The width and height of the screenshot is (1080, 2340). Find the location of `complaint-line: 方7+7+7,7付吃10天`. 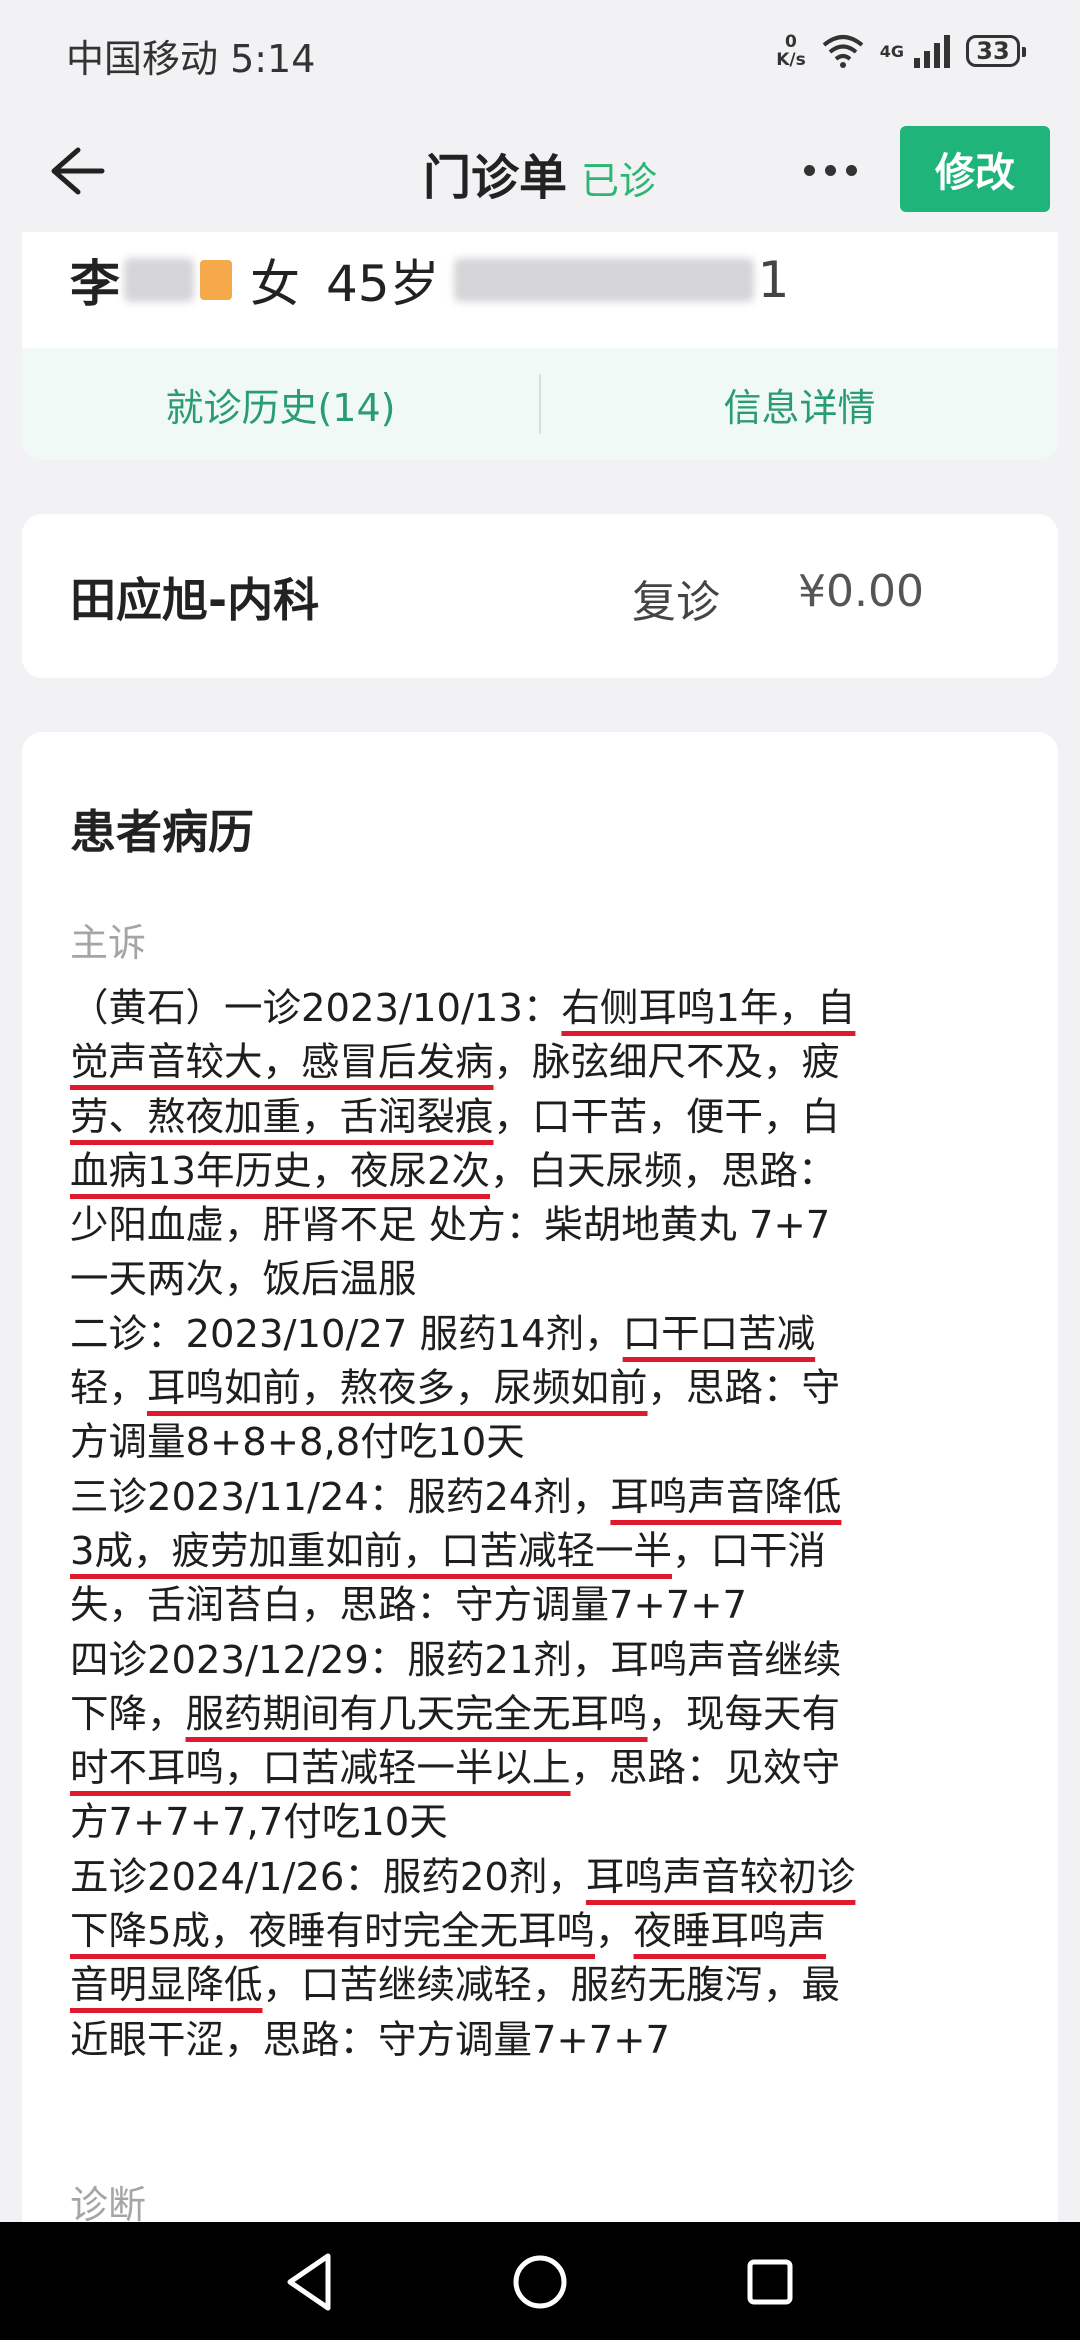

complaint-line: 方7+7+7,7付吃10天 is located at coordinates (259, 1823).